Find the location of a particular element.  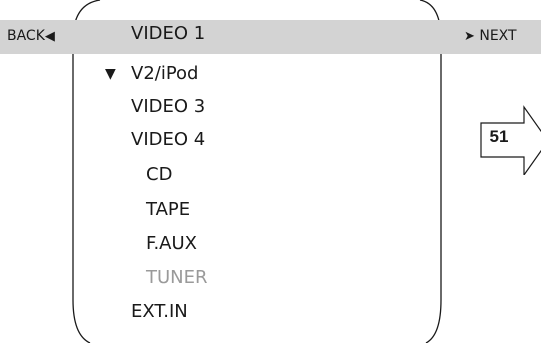

menu-item-video-4: VIDEO 4 is located at coordinates (168, 140).